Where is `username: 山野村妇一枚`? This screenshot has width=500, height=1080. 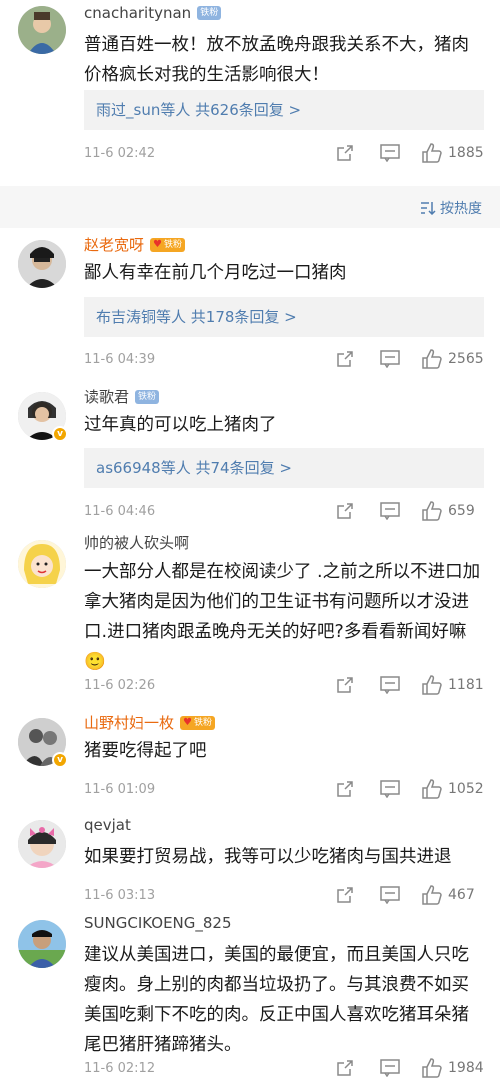
username: 山野村妇一枚 is located at coordinates (129, 722).